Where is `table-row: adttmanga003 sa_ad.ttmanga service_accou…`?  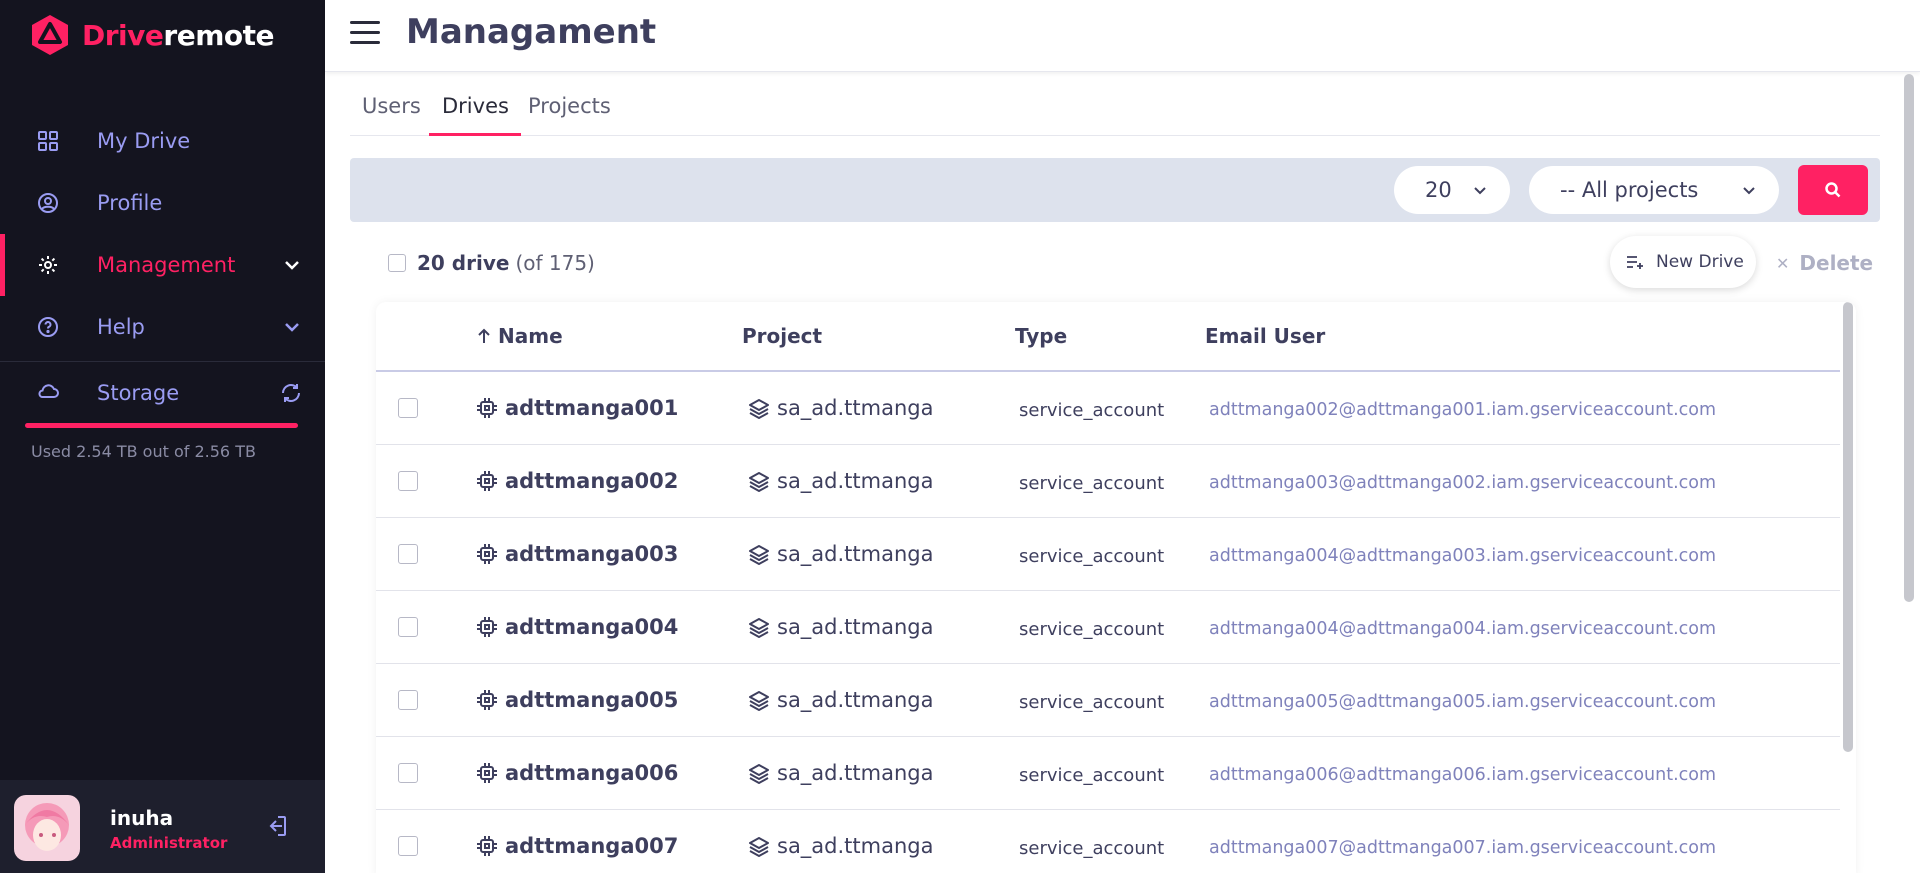
table-row: adttmanga003 sa_ad.ttmanga service_accou… is located at coordinates (1108, 554).